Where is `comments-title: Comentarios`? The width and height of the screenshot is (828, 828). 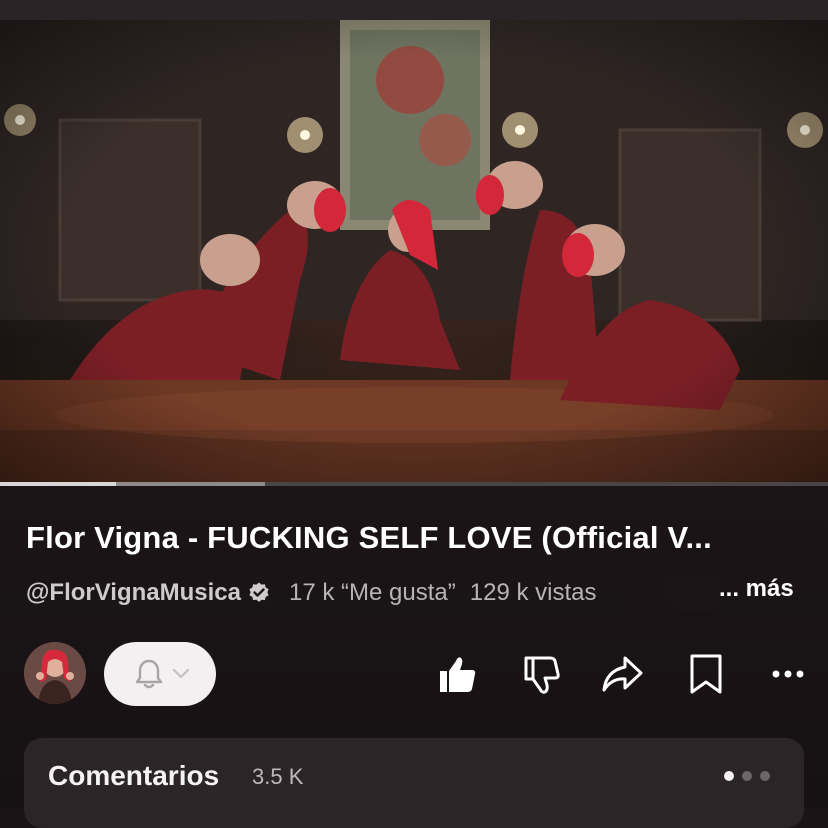 comments-title: Comentarios is located at coordinates (134, 775).